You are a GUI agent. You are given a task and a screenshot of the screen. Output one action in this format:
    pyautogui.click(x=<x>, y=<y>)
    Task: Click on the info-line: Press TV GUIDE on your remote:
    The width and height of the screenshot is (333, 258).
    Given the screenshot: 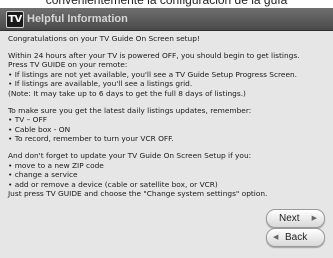 What is the action you would take?
    pyautogui.click(x=68, y=65)
    